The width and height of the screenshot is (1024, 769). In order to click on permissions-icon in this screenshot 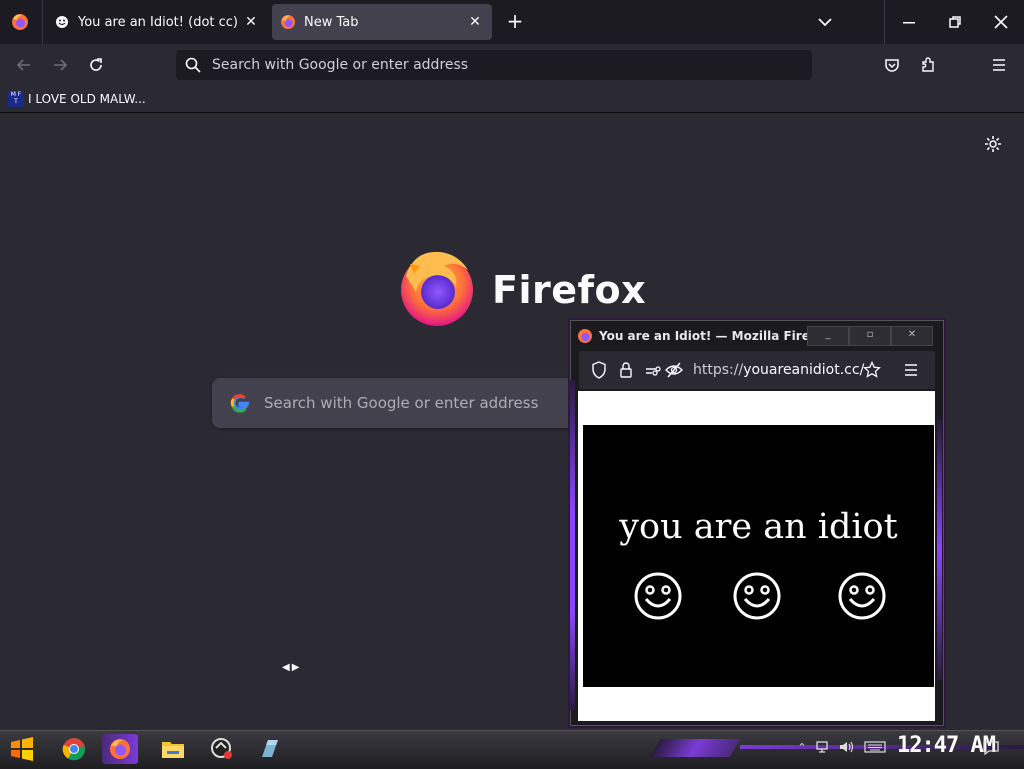, I will do `click(653, 372)`.